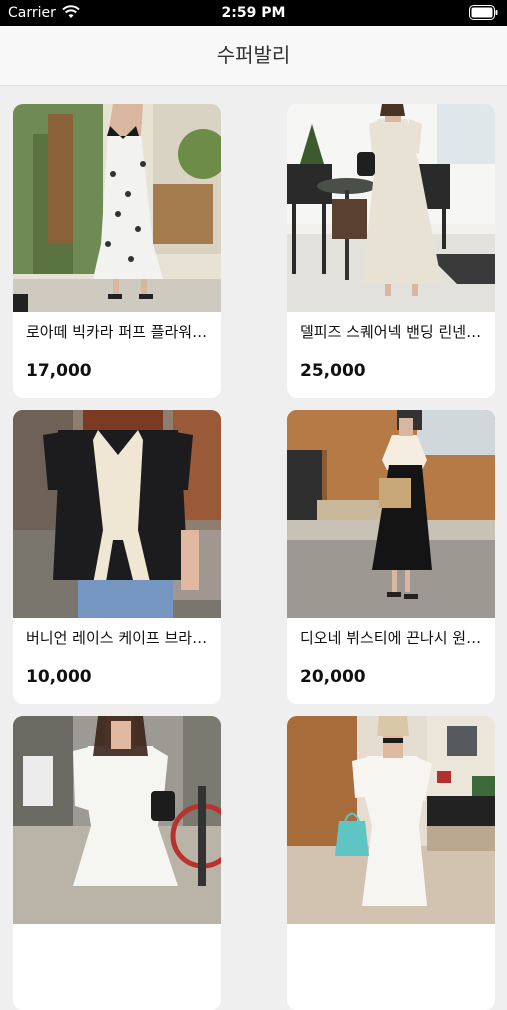 The height and width of the screenshot is (1010, 507). I want to click on product-card: 버니언 레이스 케이프 브라우스 10,000, so click(117, 557).